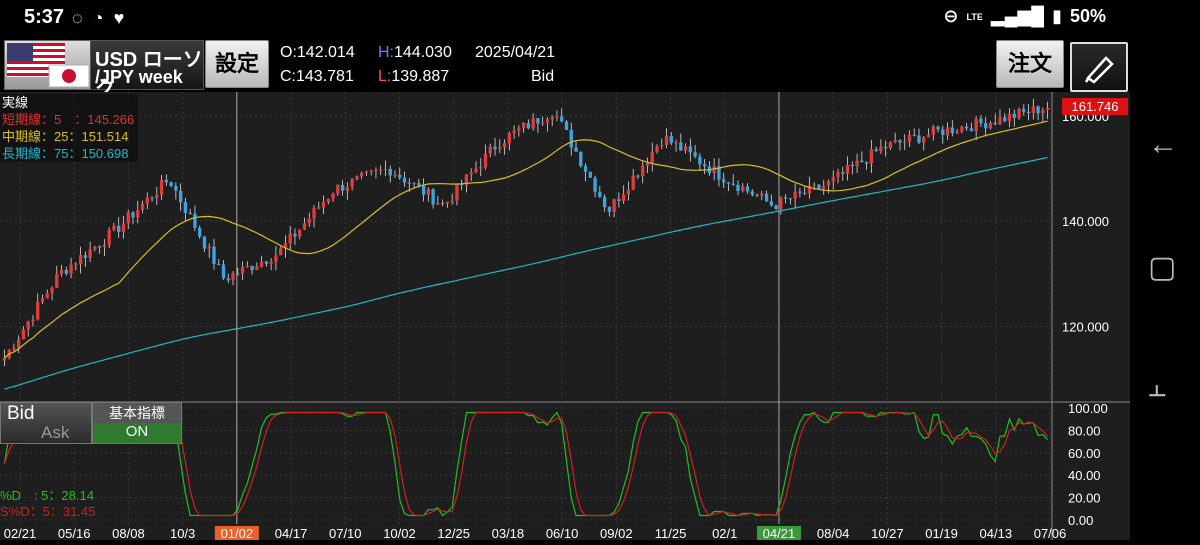  What do you see at coordinates (46, 423) in the screenshot?
I see `bid-button: Bid Ask` at bounding box center [46, 423].